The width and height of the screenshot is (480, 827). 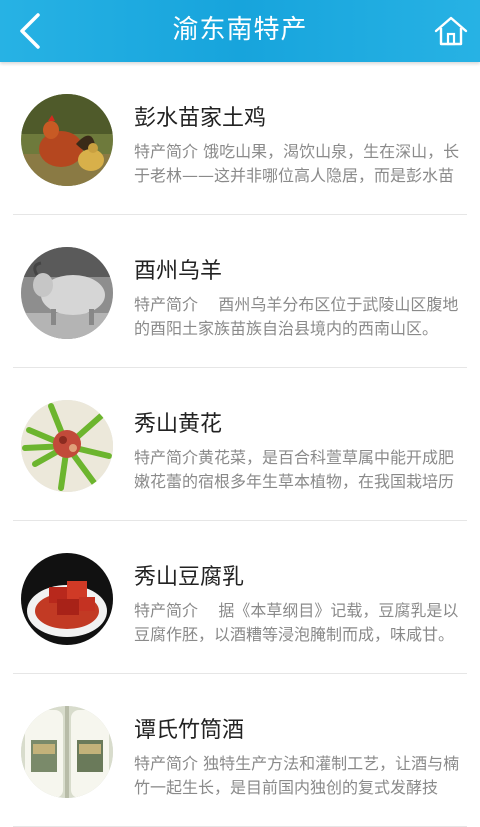 What do you see at coordinates (301, 623) in the screenshot?
I see `item-description: 特产简介 据《本草纲目》记载，豆腐乳是以豆腐作胚，以酒糟等浸泡腌制而成，味咸甘。` at bounding box center [301, 623].